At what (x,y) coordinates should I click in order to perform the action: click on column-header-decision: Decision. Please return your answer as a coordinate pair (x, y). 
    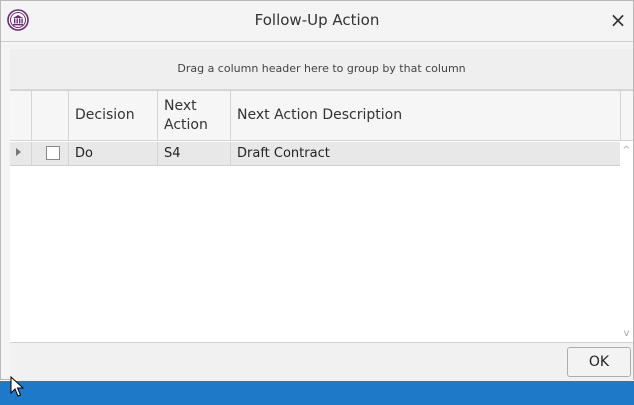
    Looking at the image, I should click on (113, 116).